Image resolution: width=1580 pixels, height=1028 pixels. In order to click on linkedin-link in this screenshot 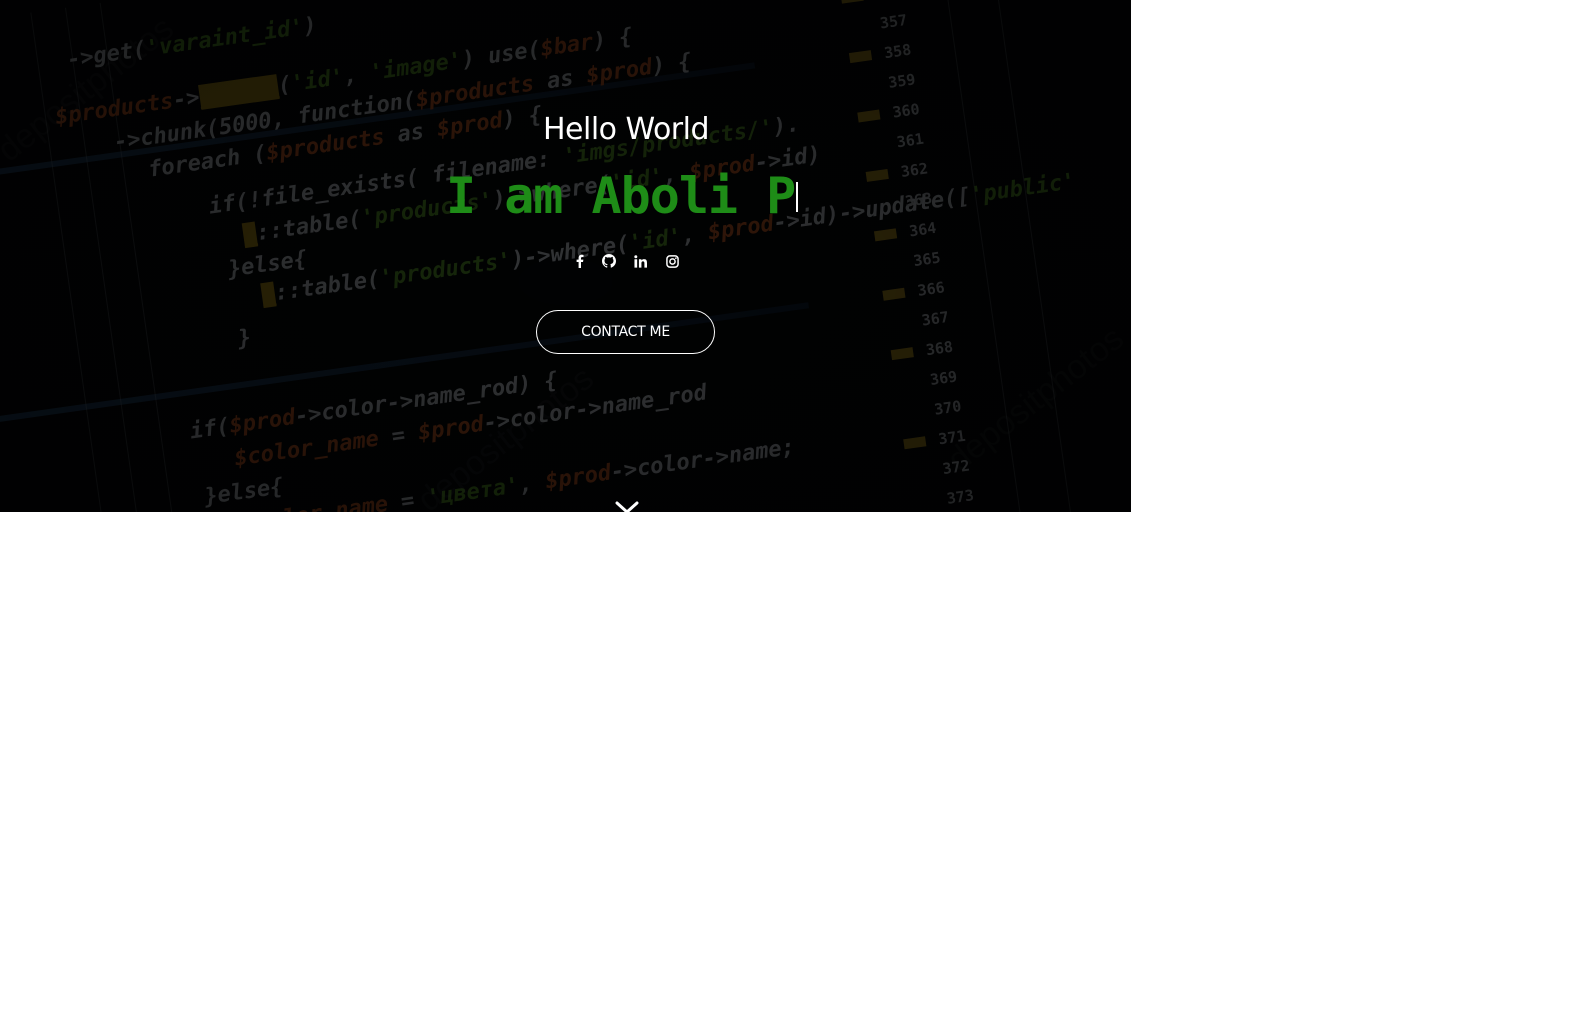, I will do `click(640, 261)`.